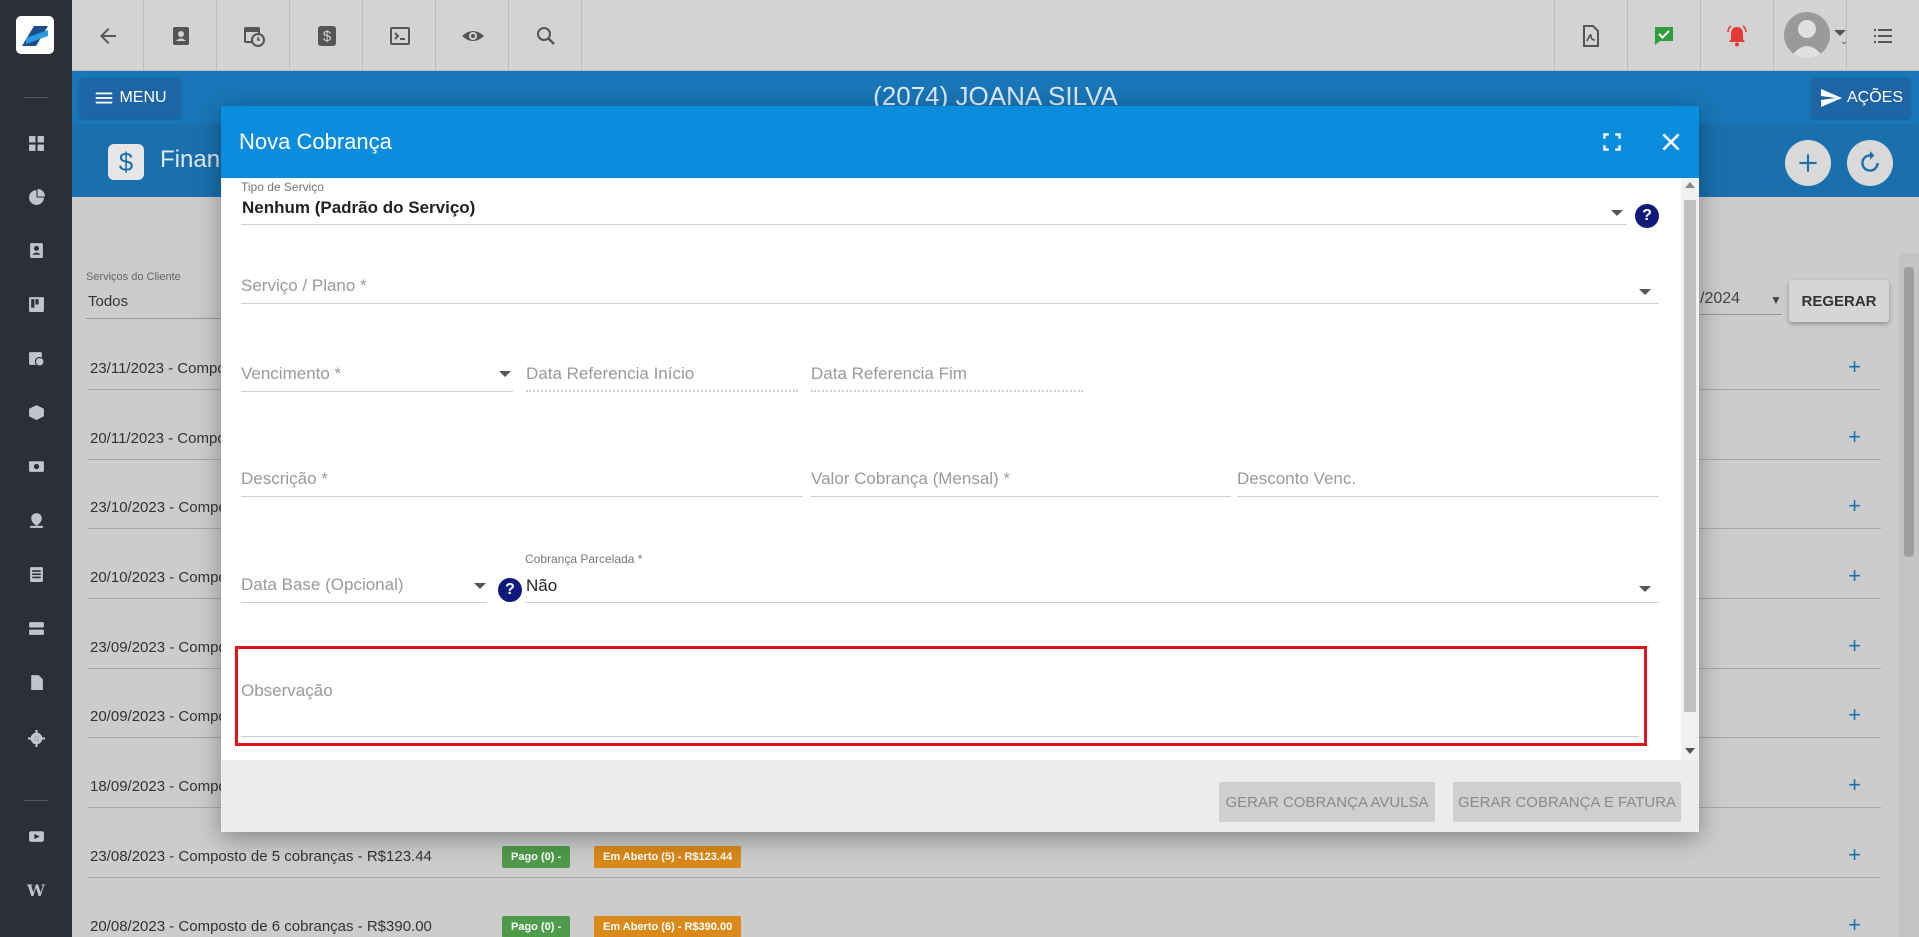 The height and width of the screenshot is (937, 1919). What do you see at coordinates (400, 35) in the screenshot?
I see `terminal-icon` at bounding box center [400, 35].